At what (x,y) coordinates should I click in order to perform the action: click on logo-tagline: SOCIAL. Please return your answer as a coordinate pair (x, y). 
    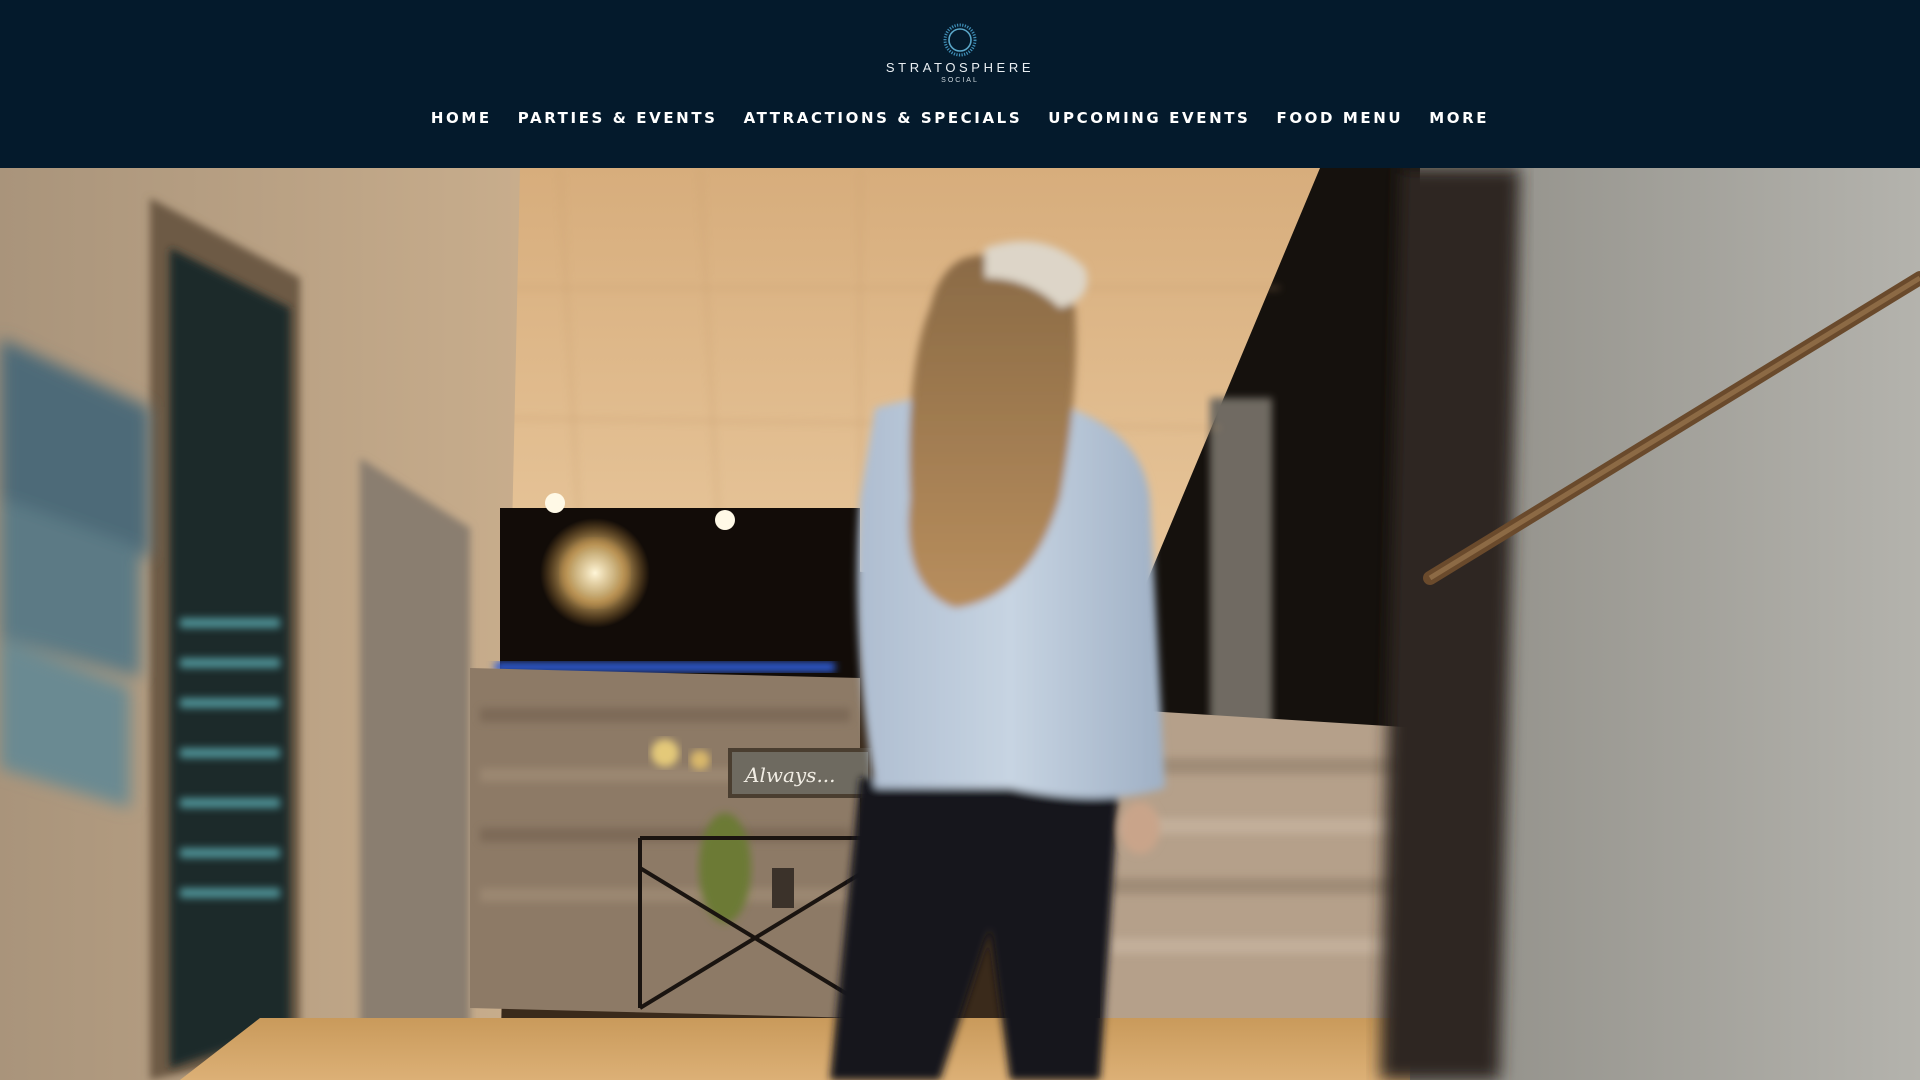
    Looking at the image, I should click on (960, 80).